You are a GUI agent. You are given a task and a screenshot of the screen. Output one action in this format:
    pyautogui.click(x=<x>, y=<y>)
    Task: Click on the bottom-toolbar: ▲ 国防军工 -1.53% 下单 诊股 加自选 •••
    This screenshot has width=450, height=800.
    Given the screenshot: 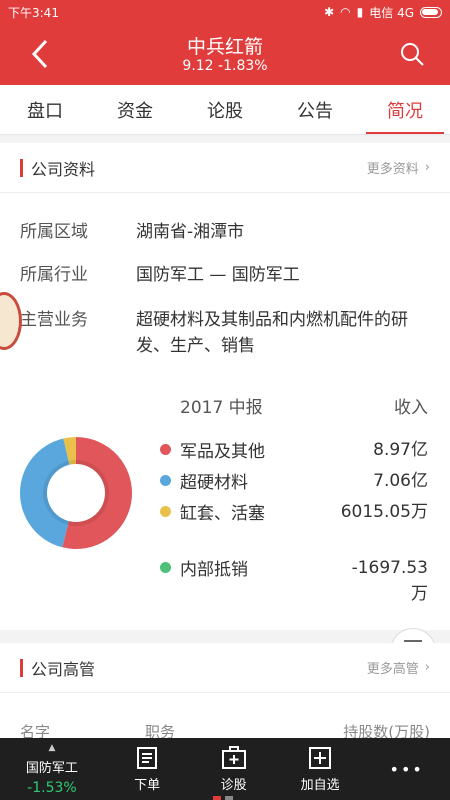 What is the action you would take?
    pyautogui.click(x=225, y=769)
    